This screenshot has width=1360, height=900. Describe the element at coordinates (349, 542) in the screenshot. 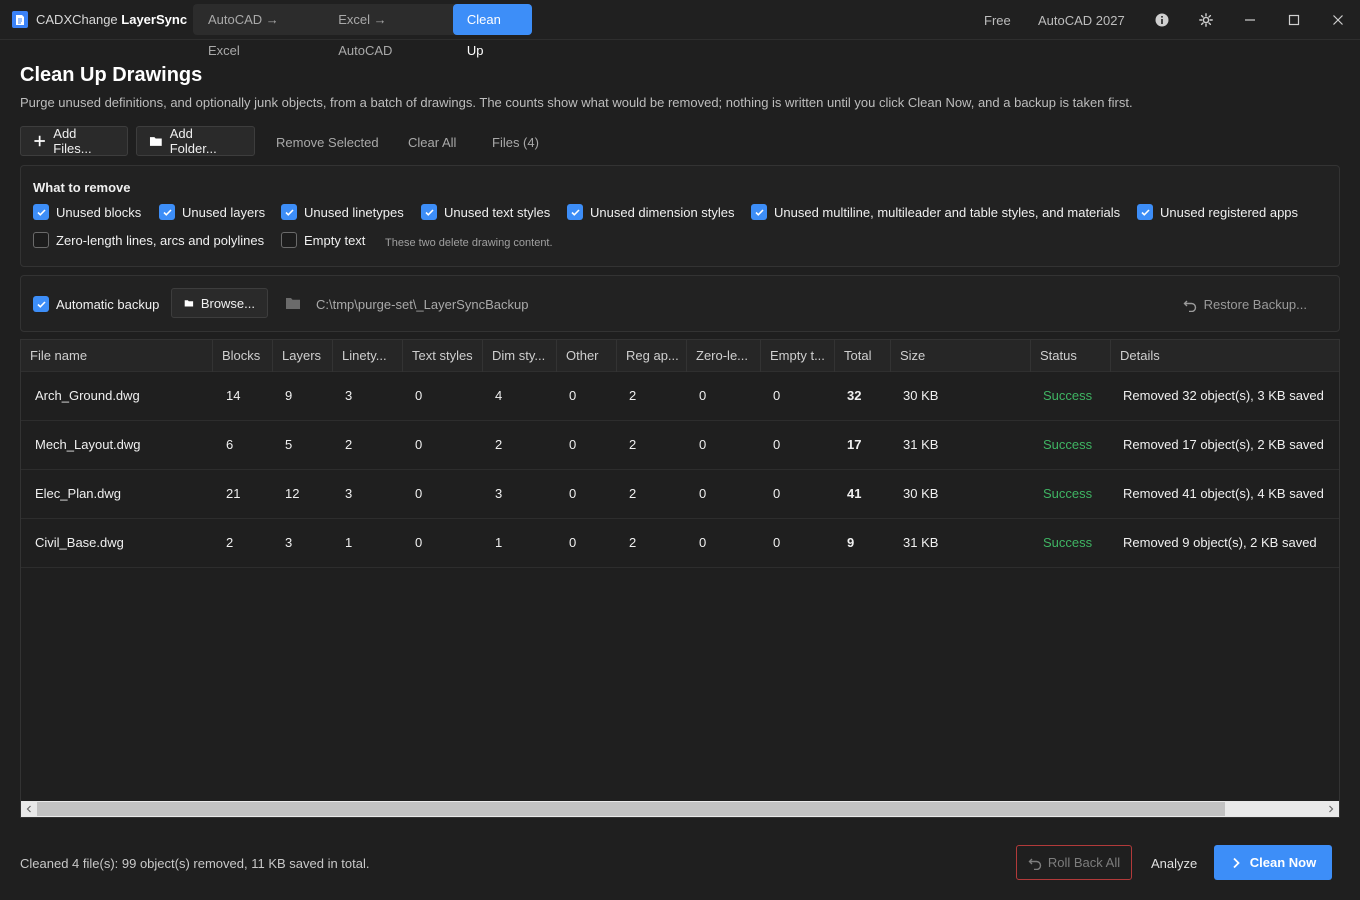

I see `cell-linetypes: 1` at that location.